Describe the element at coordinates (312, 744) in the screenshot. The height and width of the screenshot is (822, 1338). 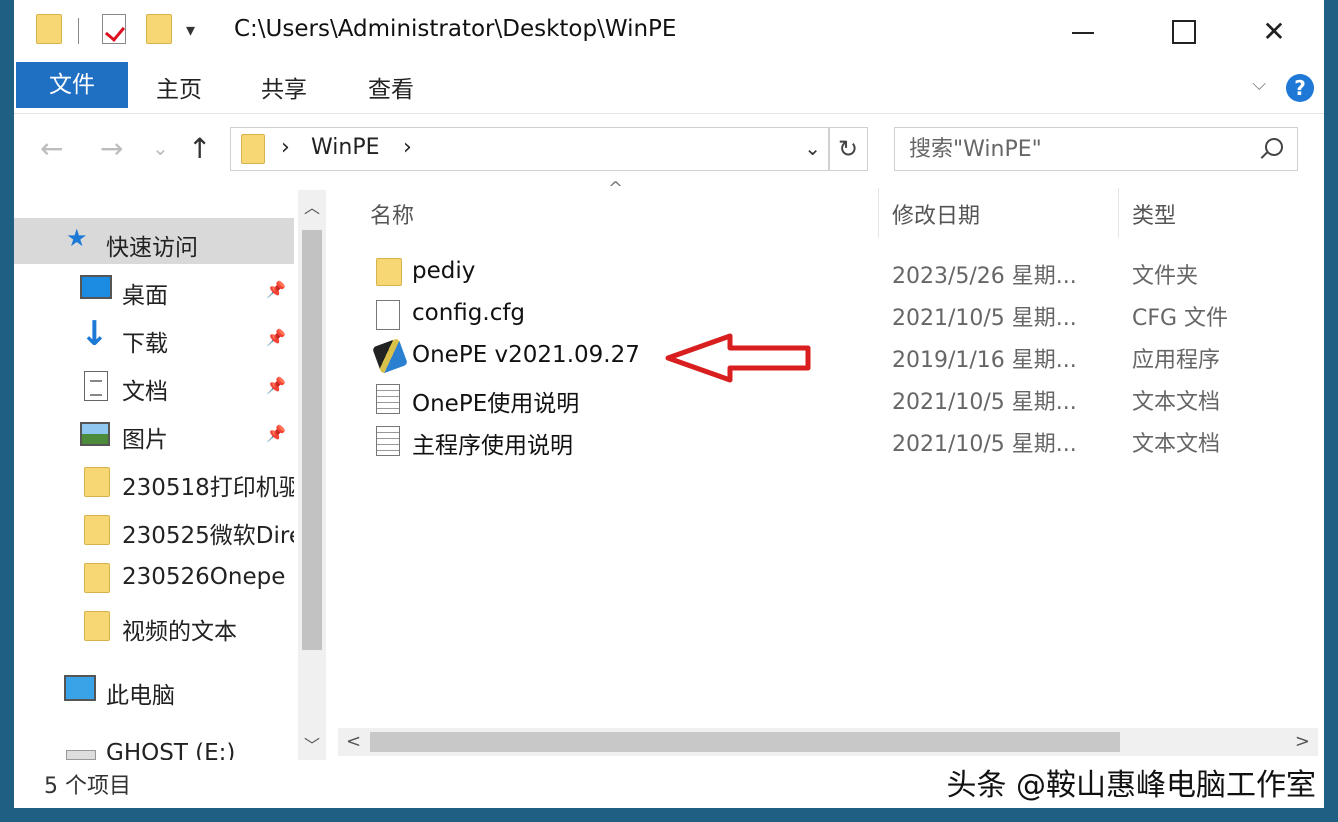
I see `scroll-down-icon: ﹀` at that location.